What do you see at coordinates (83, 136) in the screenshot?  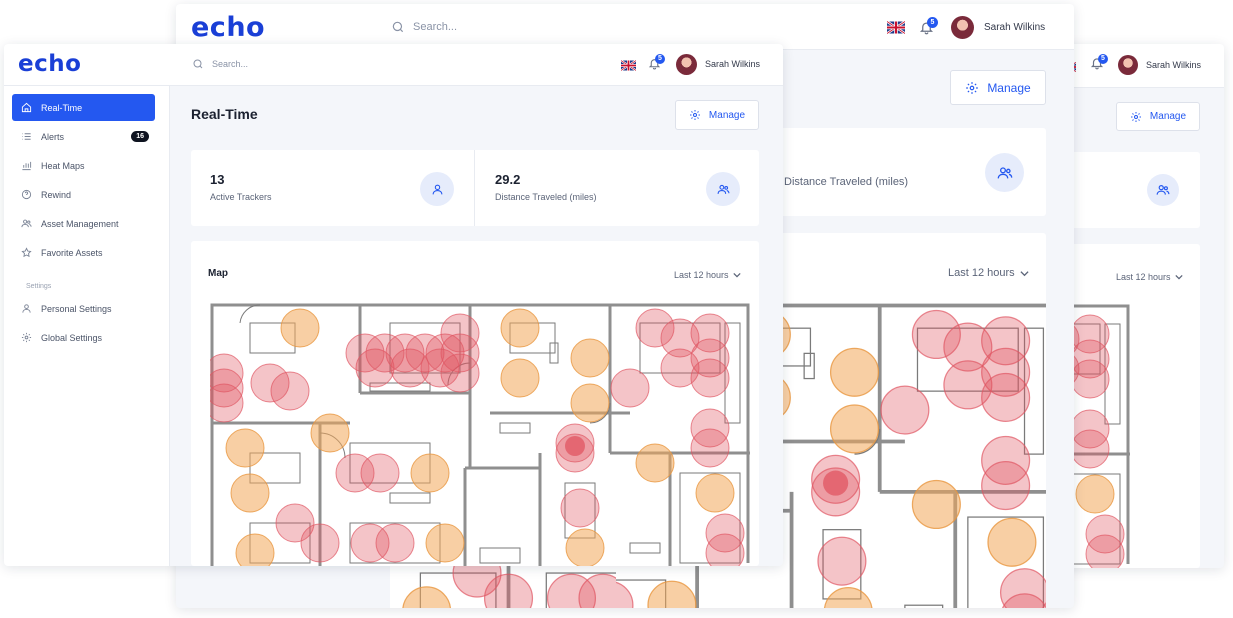 I see `sidebar-item-alerts: Alerts 16` at bounding box center [83, 136].